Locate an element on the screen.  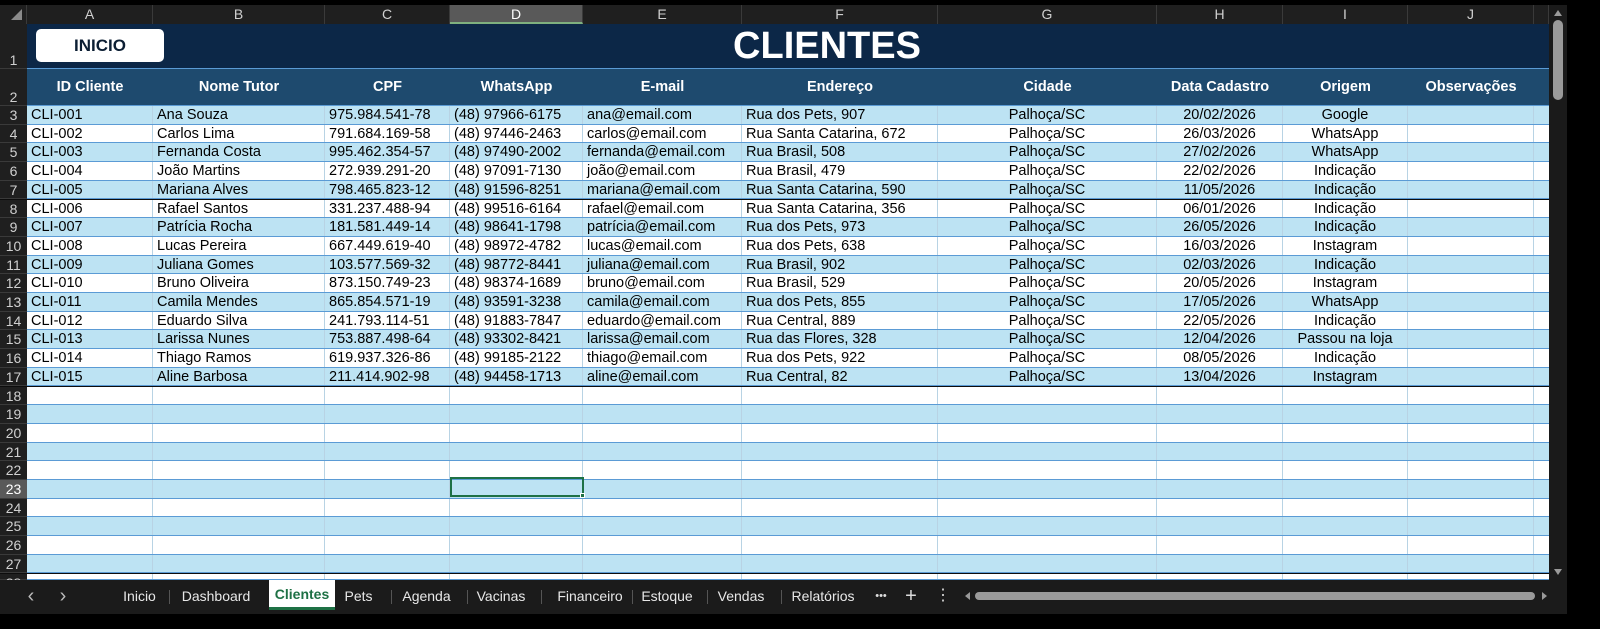
table-cell: Rua das Flores, 328 is located at coordinates (840, 339).